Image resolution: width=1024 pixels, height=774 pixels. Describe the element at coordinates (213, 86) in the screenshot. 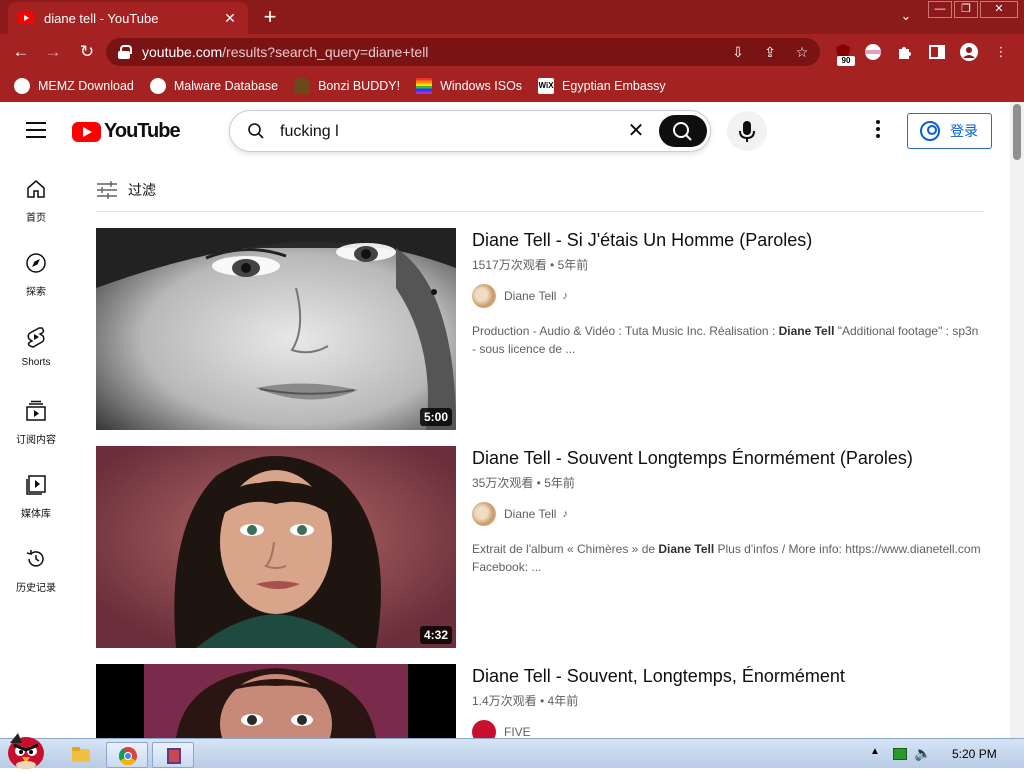

I see `bookmark-malware-database: Malware Database` at that location.